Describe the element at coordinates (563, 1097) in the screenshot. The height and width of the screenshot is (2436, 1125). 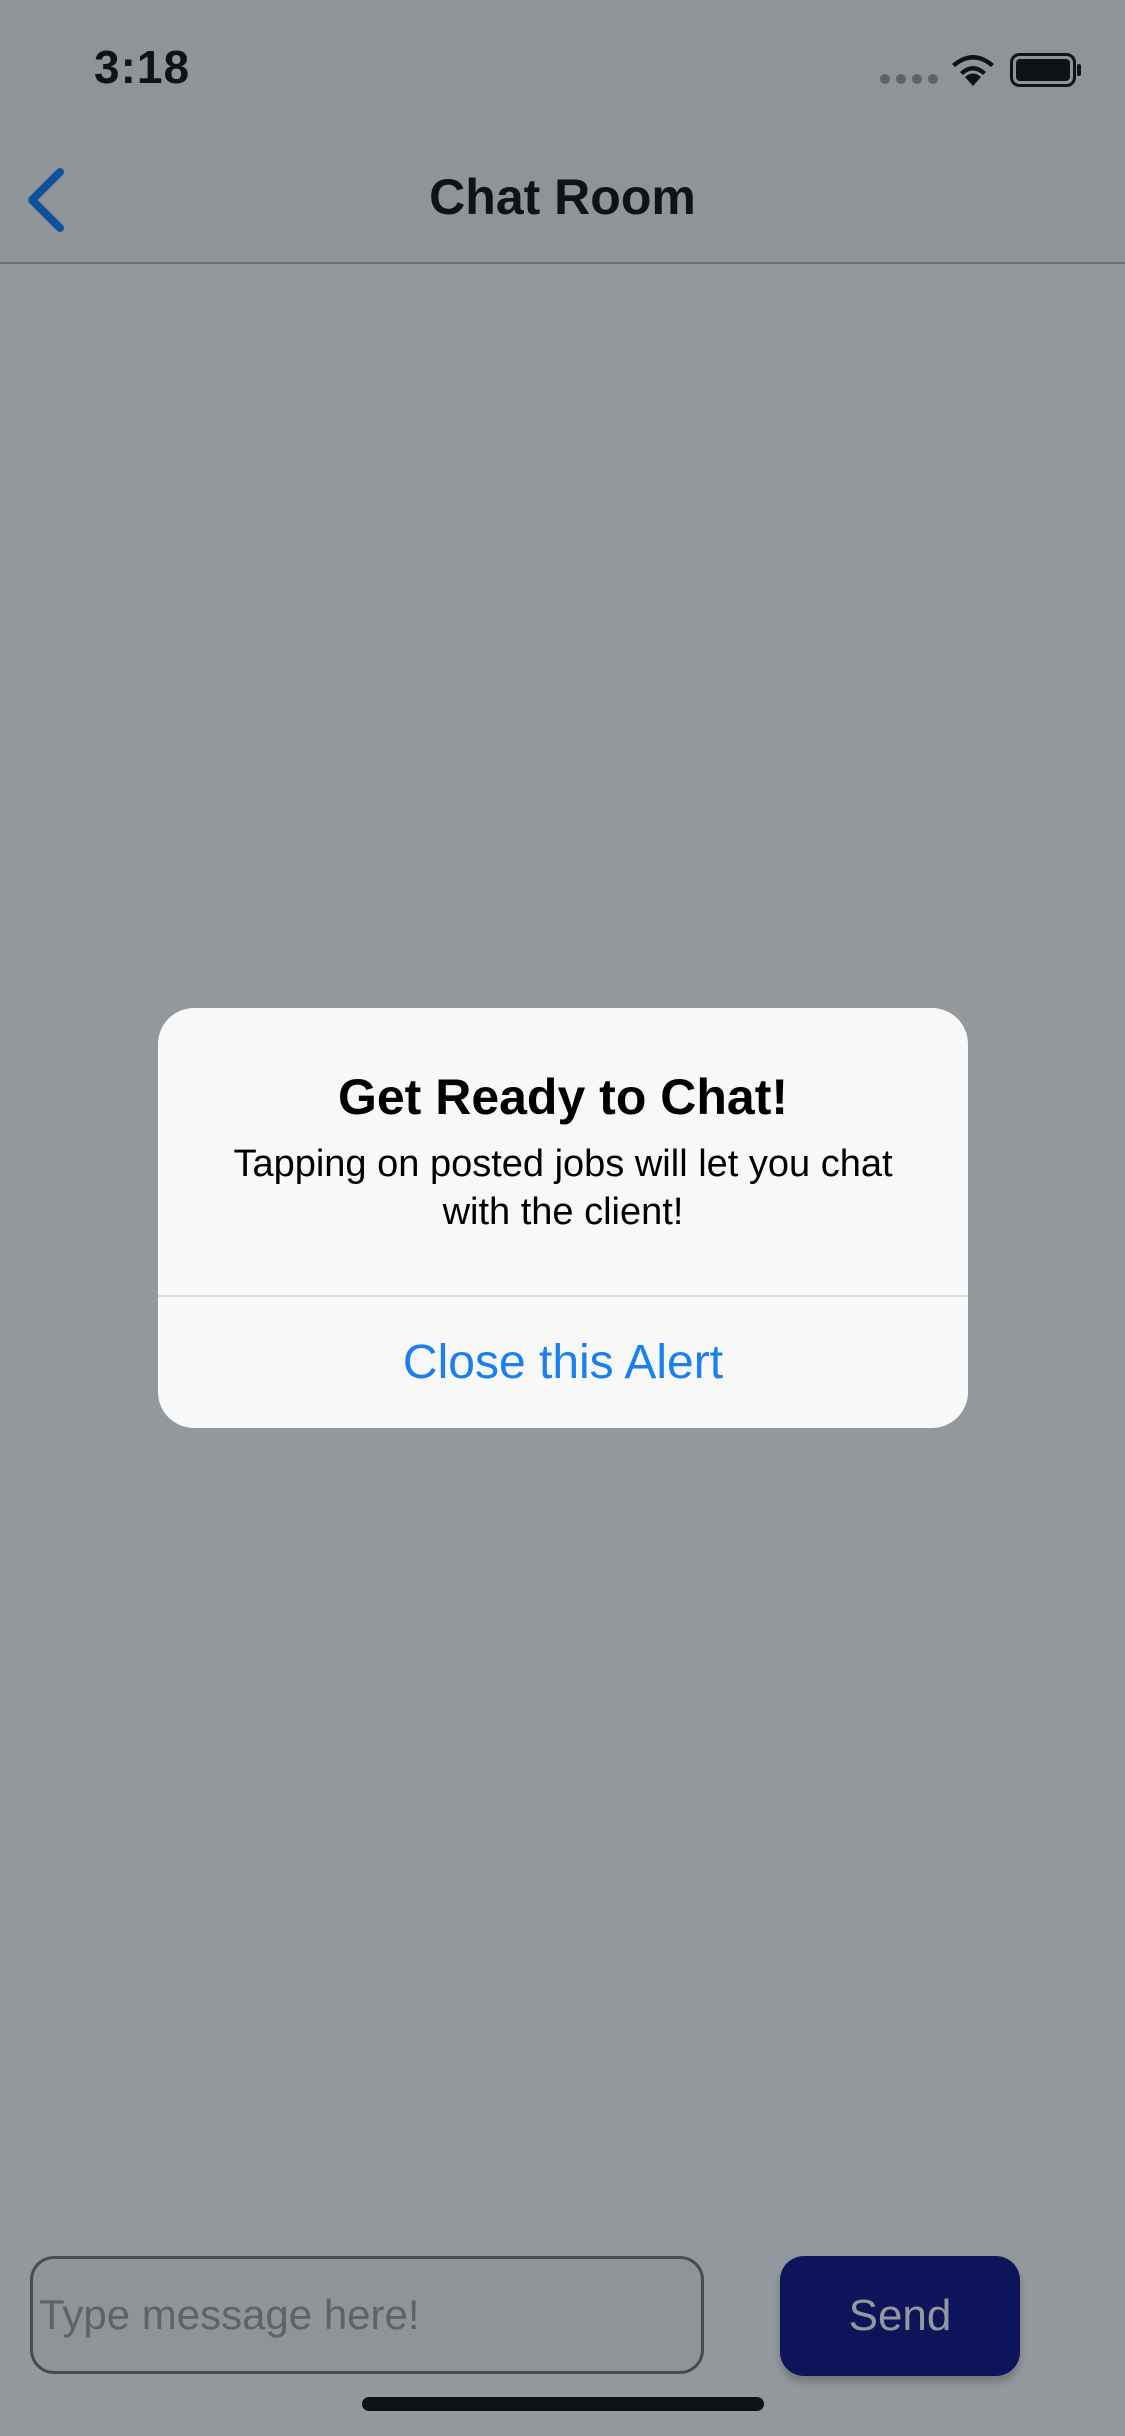
I see `alert-title: Get Ready to Chat!` at that location.